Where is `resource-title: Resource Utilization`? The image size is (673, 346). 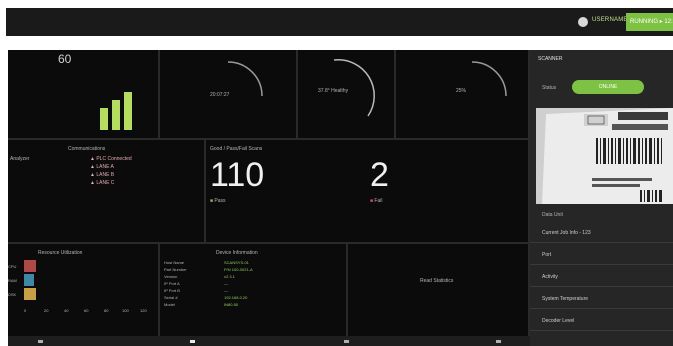
resource-title: Resource Utilization is located at coordinates (60, 253).